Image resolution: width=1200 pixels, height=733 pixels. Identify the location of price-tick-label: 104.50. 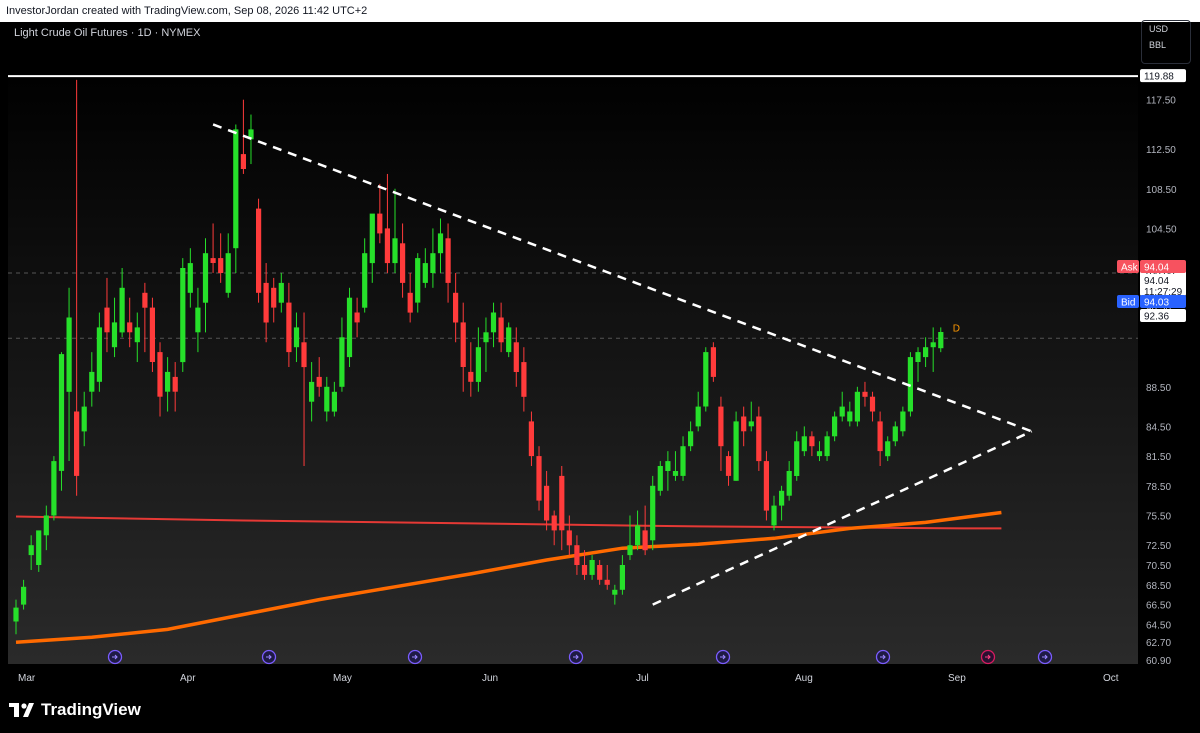
(1161, 229).